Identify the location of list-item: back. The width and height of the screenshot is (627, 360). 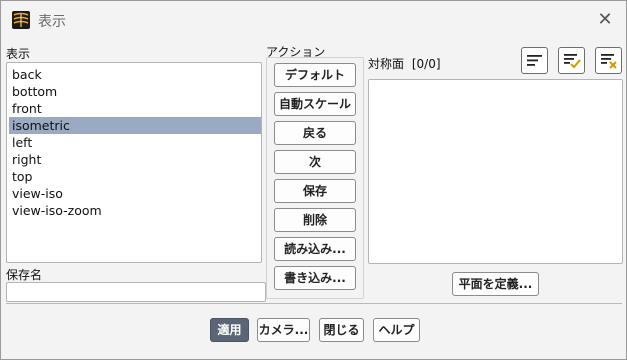
(135, 74).